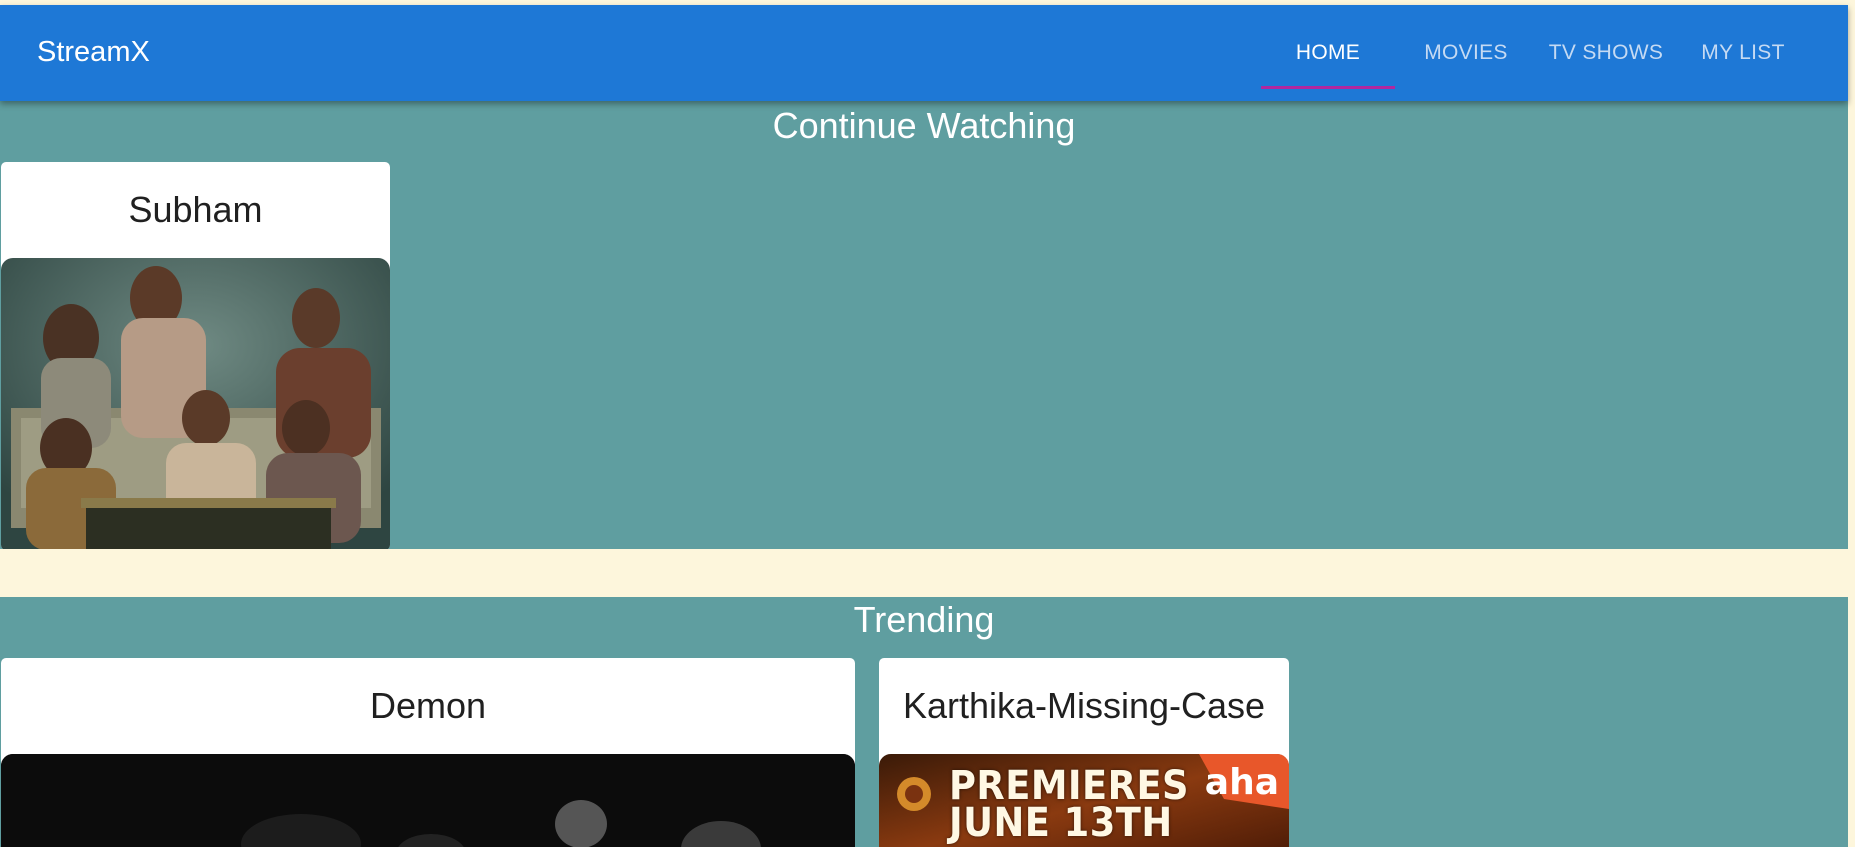 The width and height of the screenshot is (1855, 847). What do you see at coordinates (1466, 53) in the screenshot?
I see `tab-movies: MOVIES` at bounding box center [1466, 53].